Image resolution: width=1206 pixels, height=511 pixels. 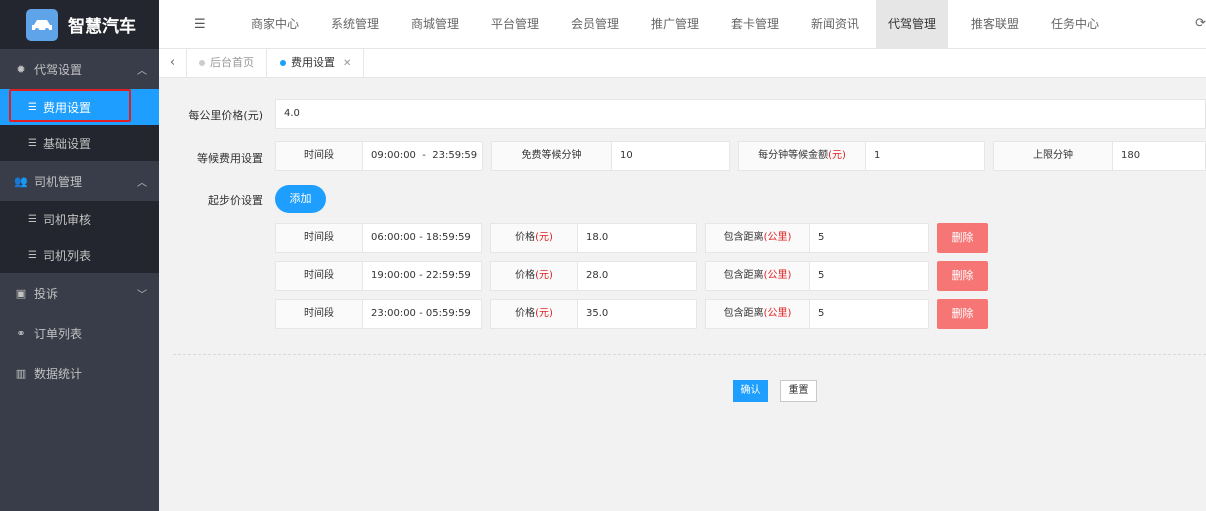 I want to click on confirm-button: 确认, so click(x=750, y=391).